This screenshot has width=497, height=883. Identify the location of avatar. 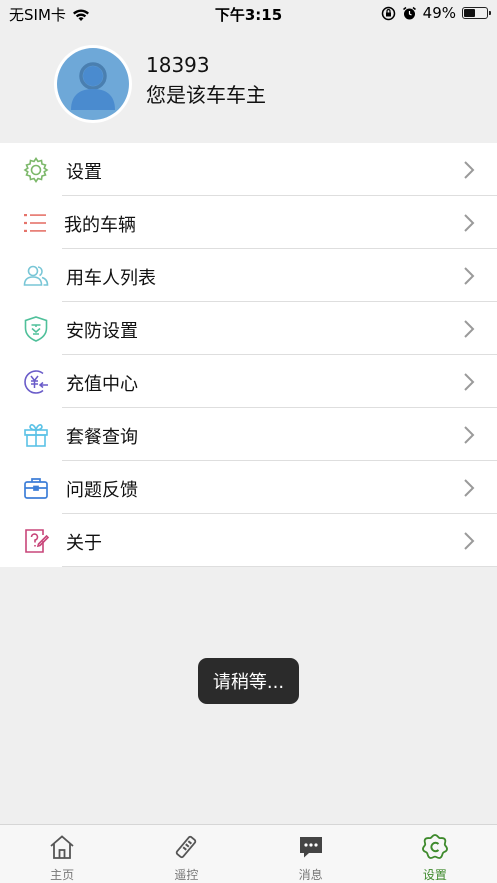
(93, 84).